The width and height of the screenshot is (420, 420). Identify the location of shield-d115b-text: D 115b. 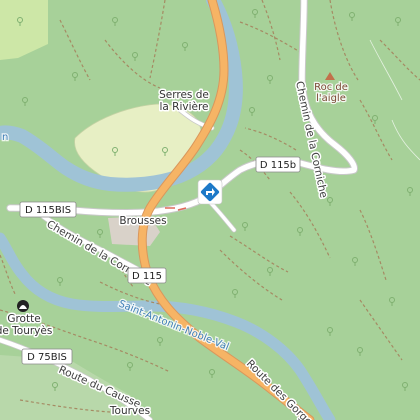
(278, 165).